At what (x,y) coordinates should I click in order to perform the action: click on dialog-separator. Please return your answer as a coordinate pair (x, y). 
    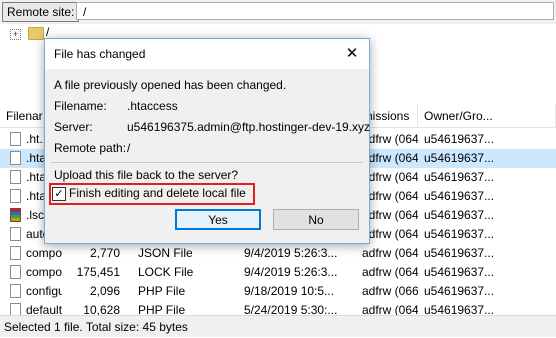
    Looking at the image, I should click on (207, 162).